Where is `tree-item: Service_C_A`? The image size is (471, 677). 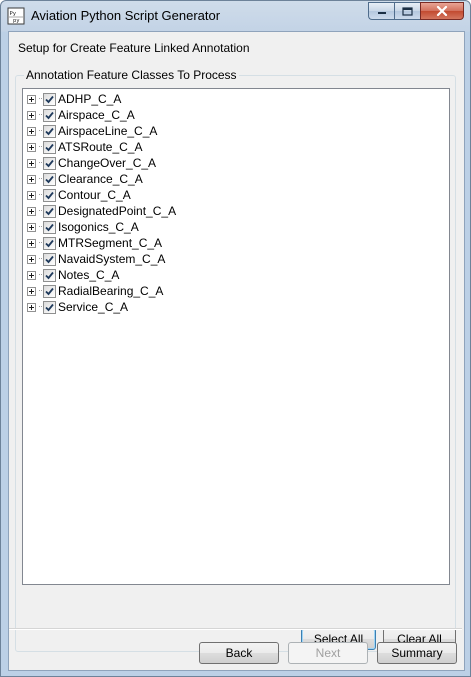
tree-item: Service_C_A is located at coordinates (77, 307).